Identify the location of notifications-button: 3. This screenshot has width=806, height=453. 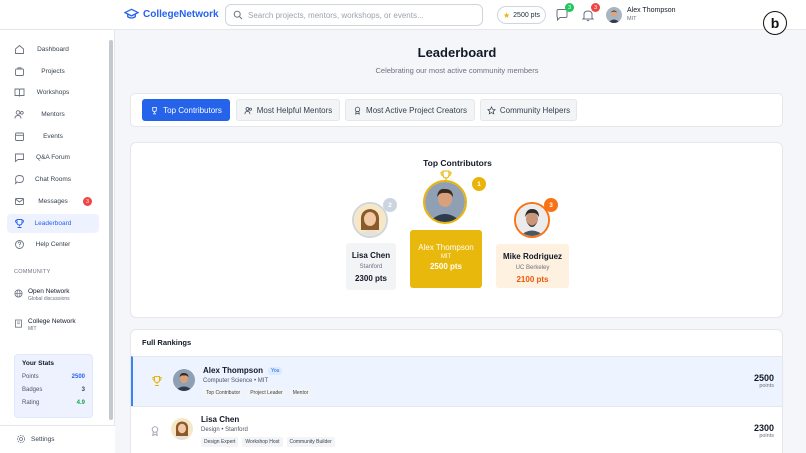
(590, 12).